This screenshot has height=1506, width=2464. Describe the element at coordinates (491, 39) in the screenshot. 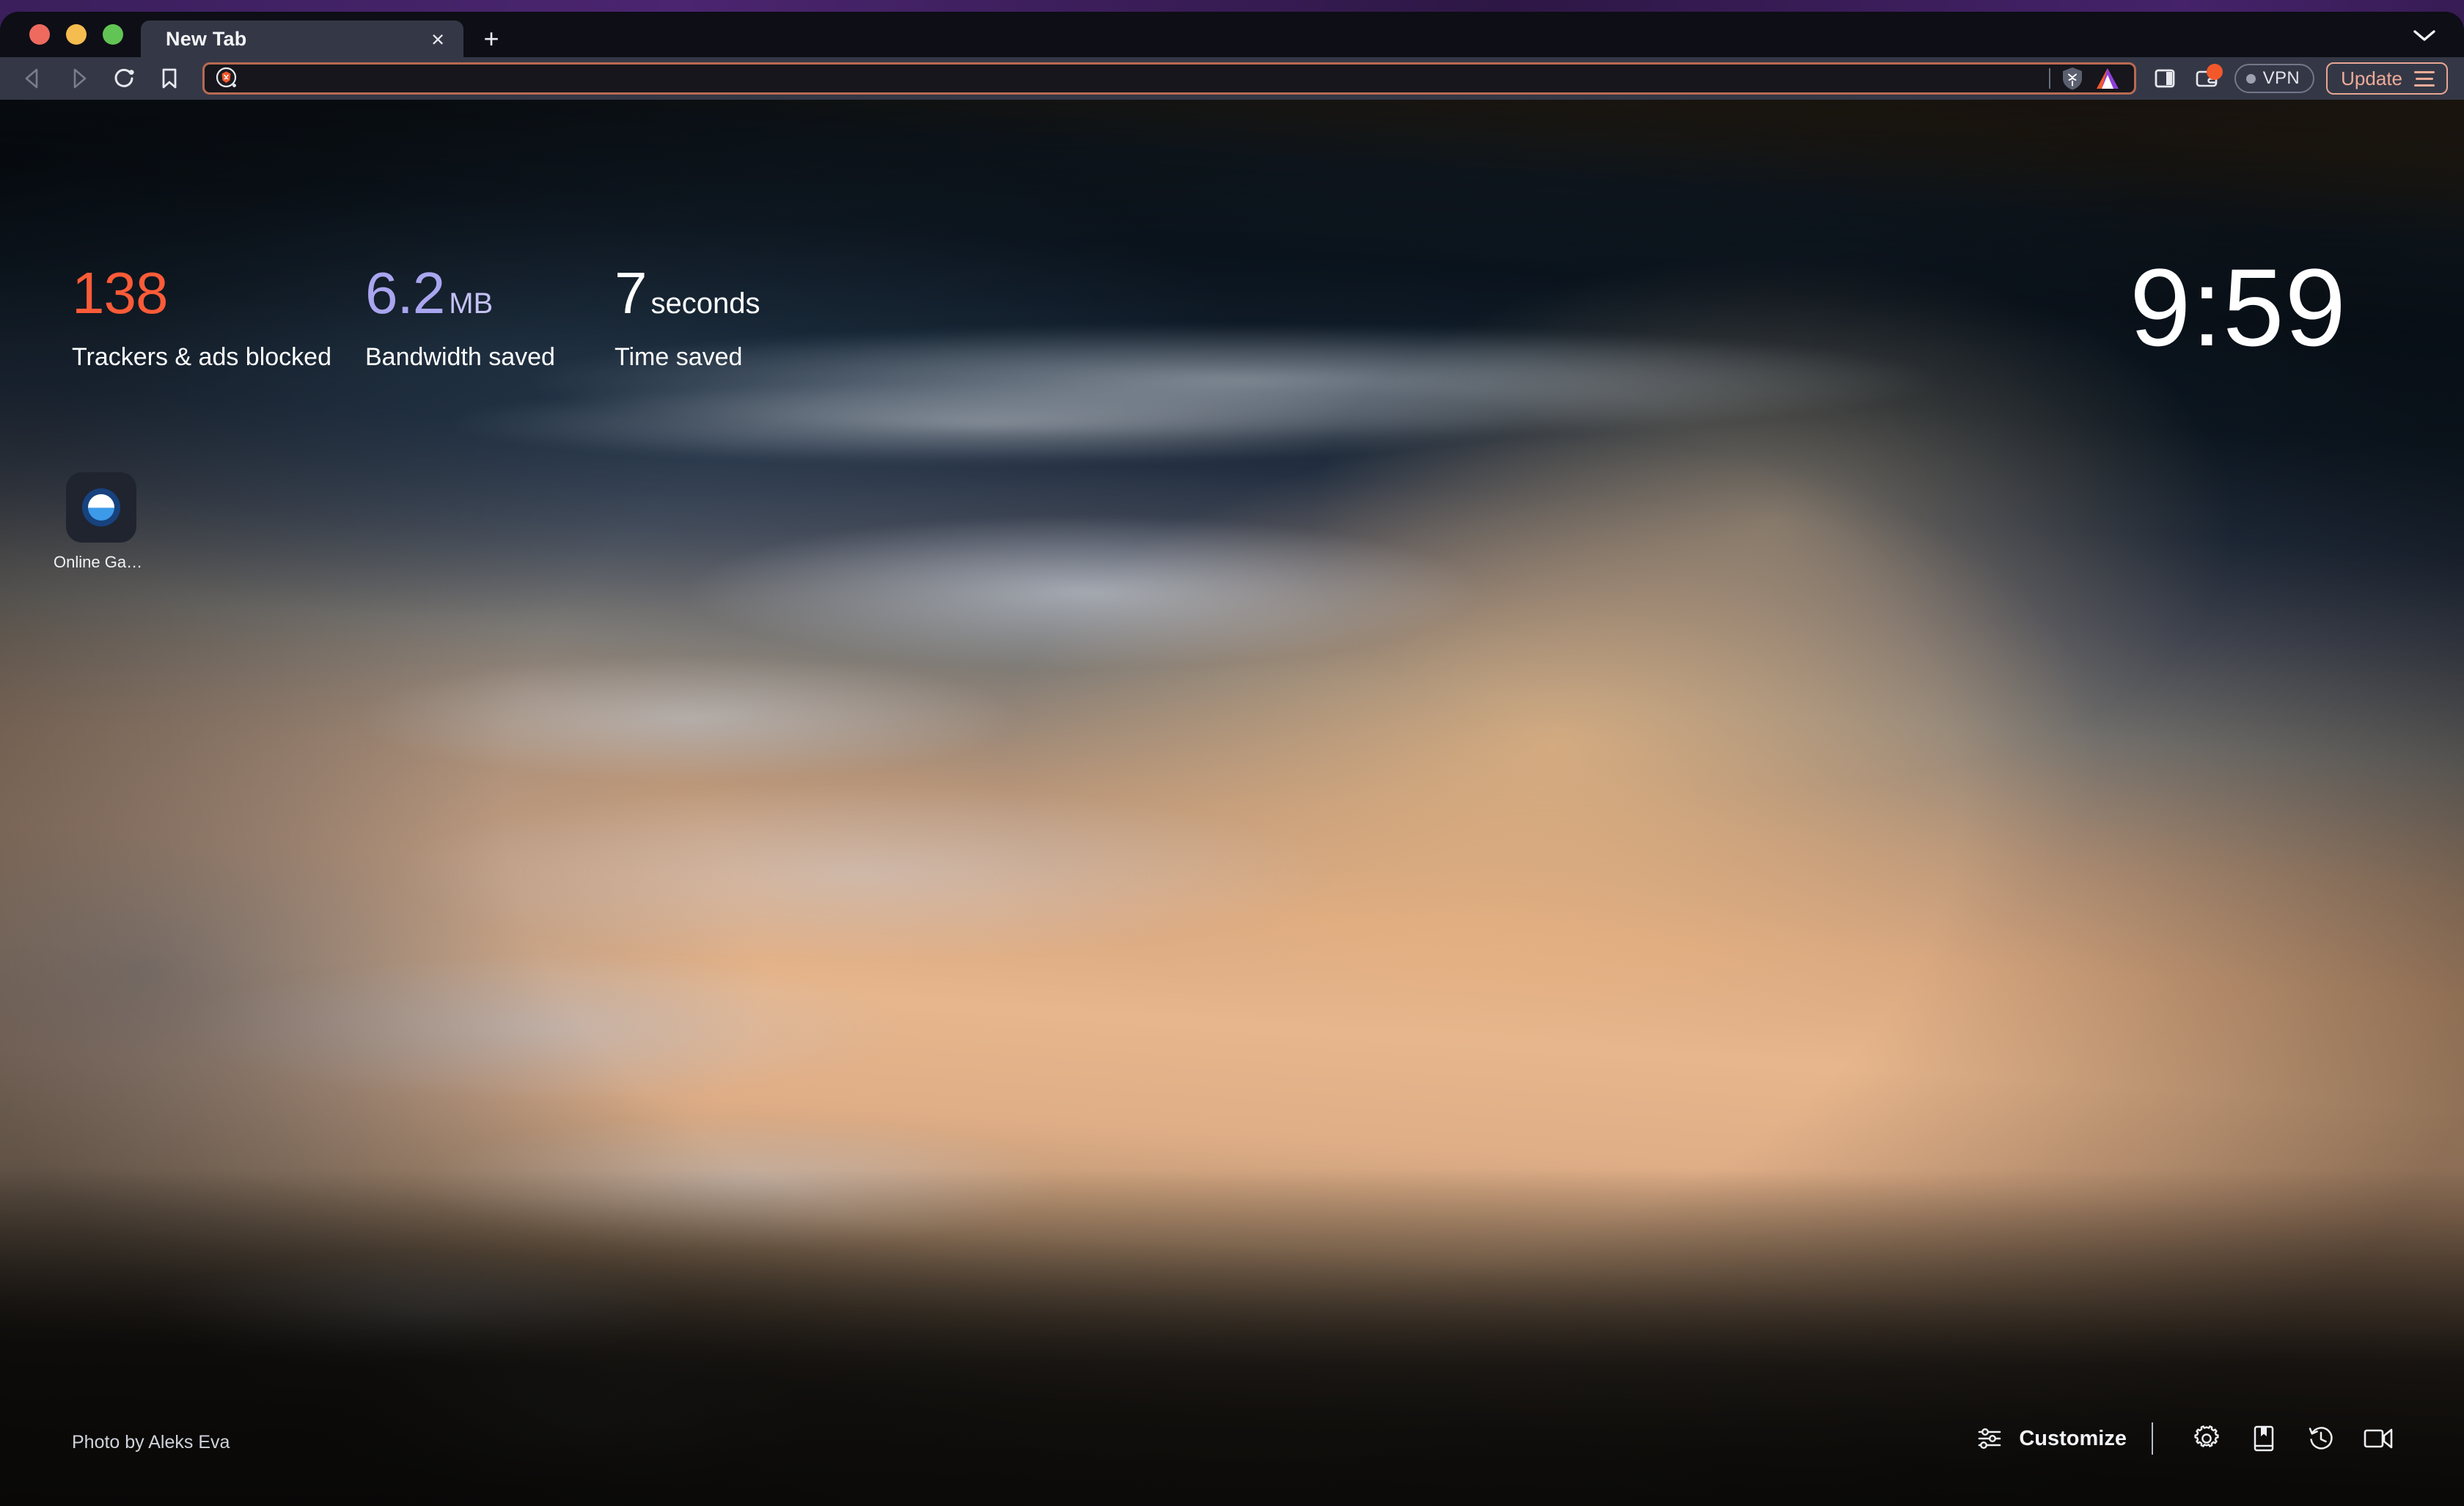

I see `new-tab-button: +` at that location.